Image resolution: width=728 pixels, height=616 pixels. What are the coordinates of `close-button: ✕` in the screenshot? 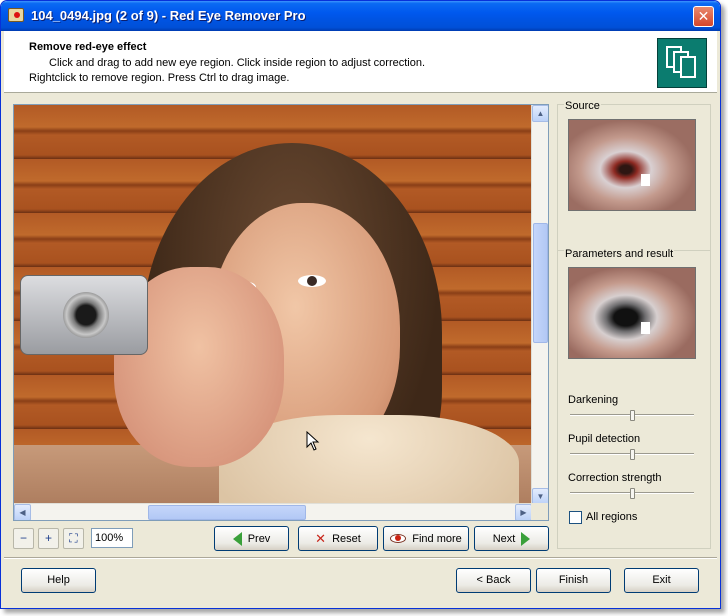 It's located at (703, 16).